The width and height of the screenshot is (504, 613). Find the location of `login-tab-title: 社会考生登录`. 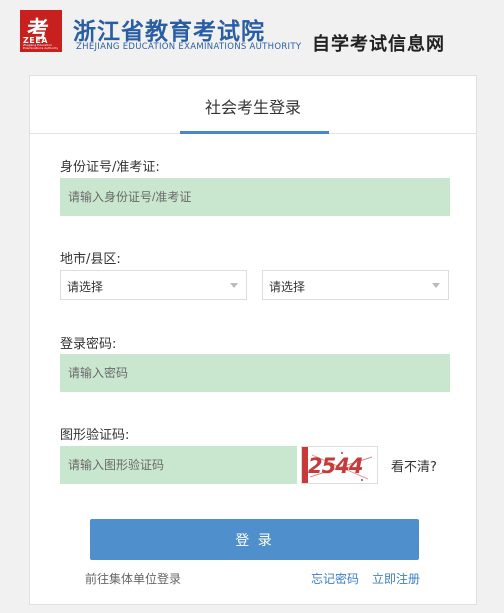

login-tab-title: 社会考生登录 is located at coordinates (253, 106).